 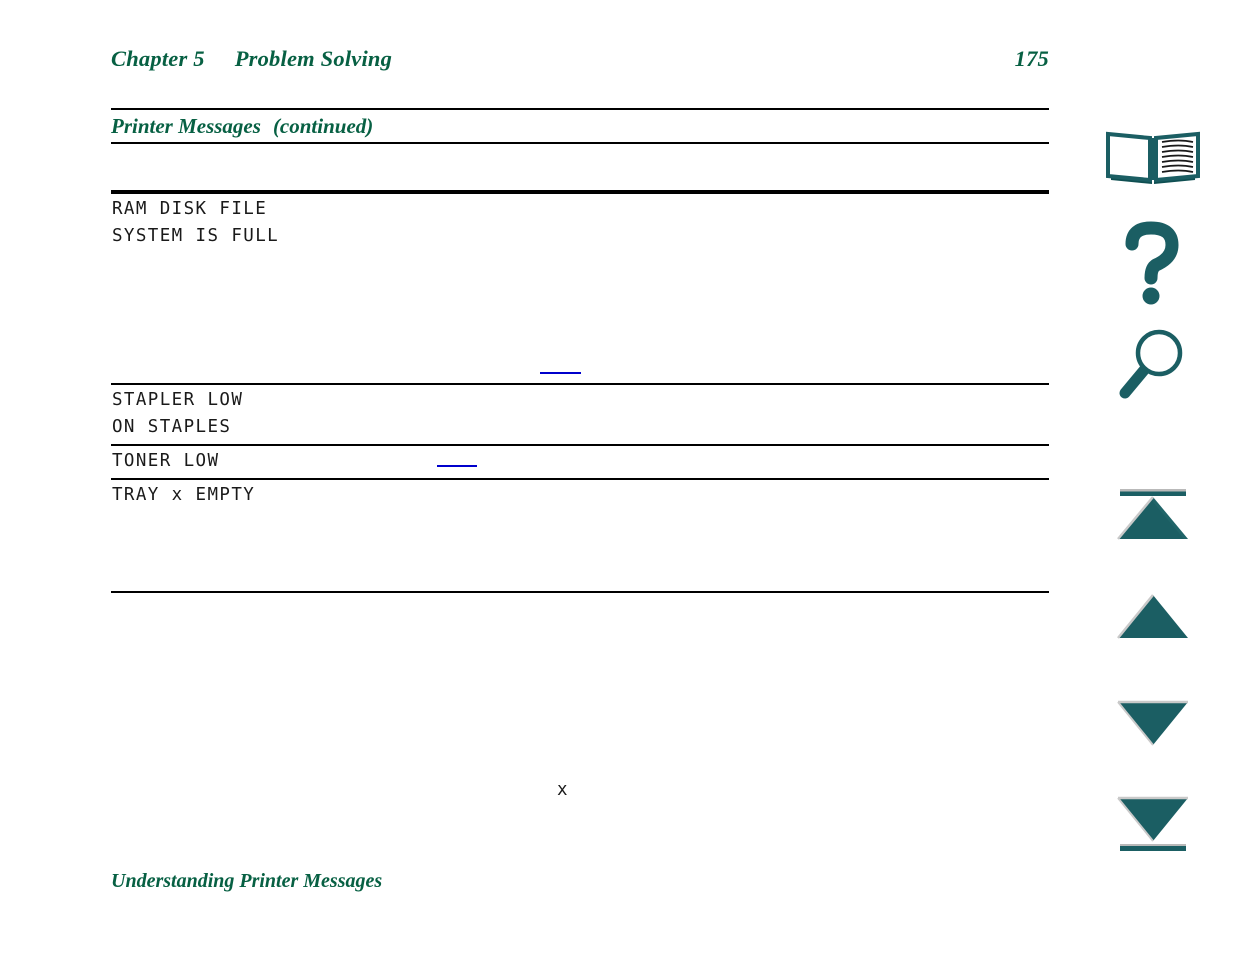 I want to click on rule-below-section-title, so click(x=580, y=143).